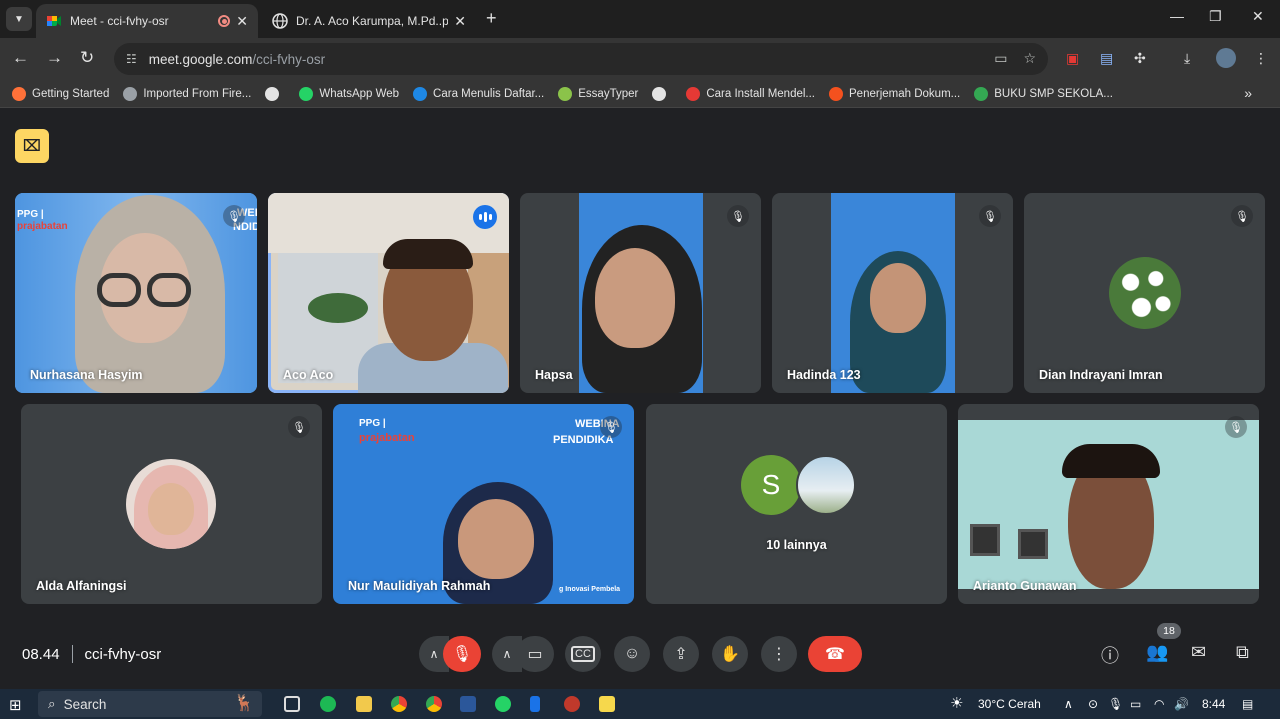 The image size is (1280, 719). What do you see at coordinates (1198, 652) in the screenshot?
I see `chat-icon: ✉` at bounding box center [1198, 652].